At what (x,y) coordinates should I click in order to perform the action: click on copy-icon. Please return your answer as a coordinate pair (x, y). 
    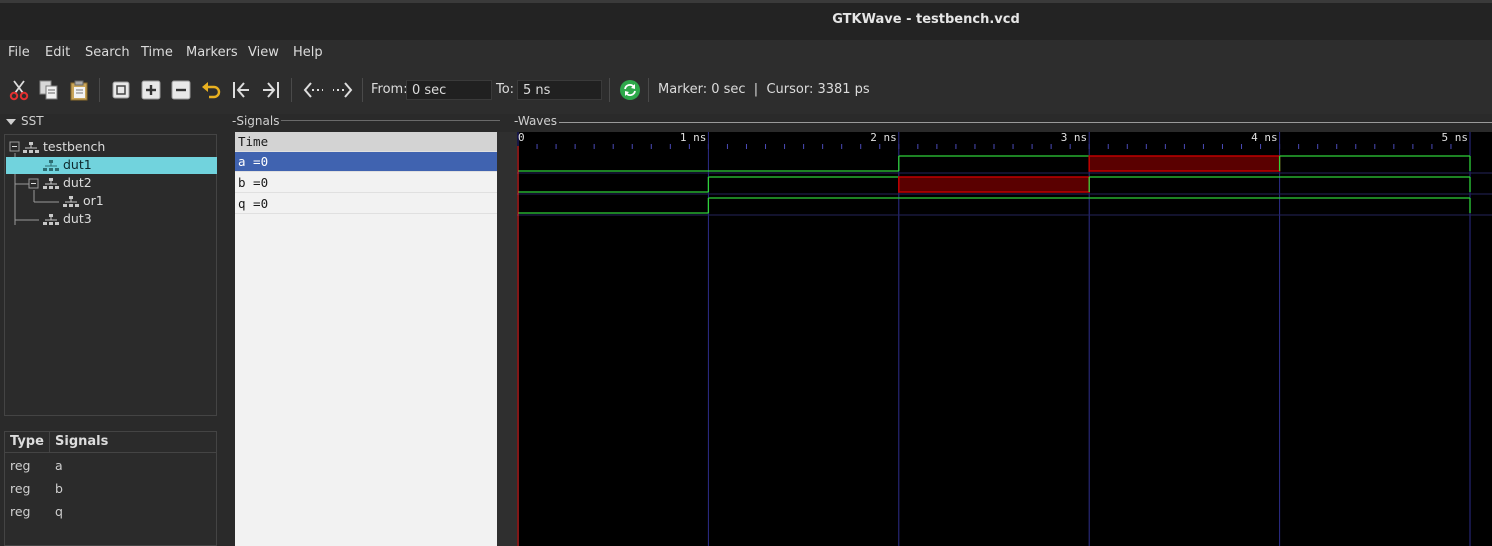
    Looking at the image, I should click on (49, 90).